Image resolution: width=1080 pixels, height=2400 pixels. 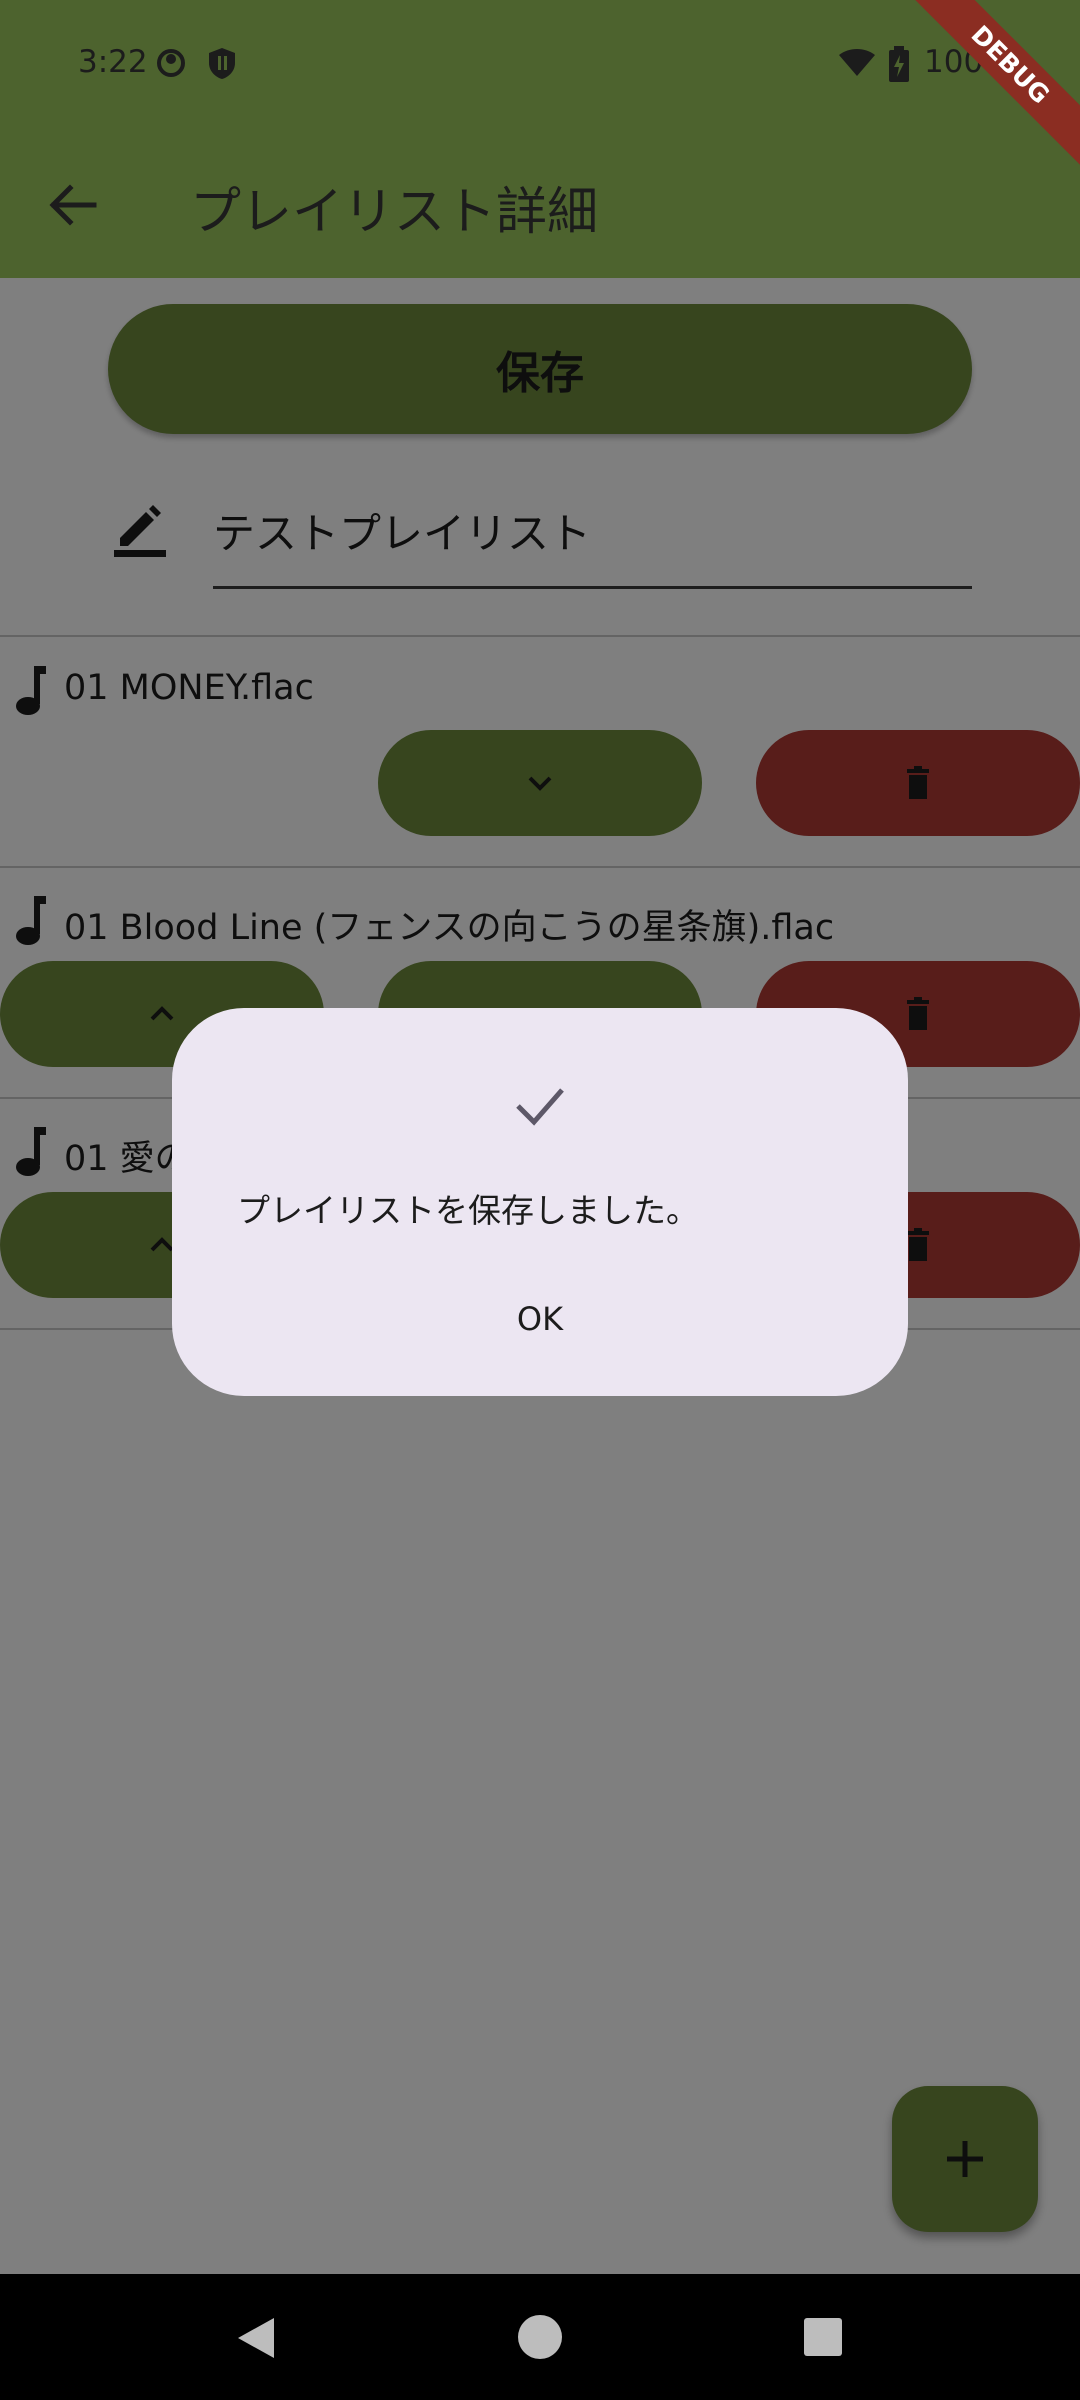 What do you see at coordinates (540, 1319) in the screenshot?
I see `ok-button: OK` at bounding box center [540, 1319].